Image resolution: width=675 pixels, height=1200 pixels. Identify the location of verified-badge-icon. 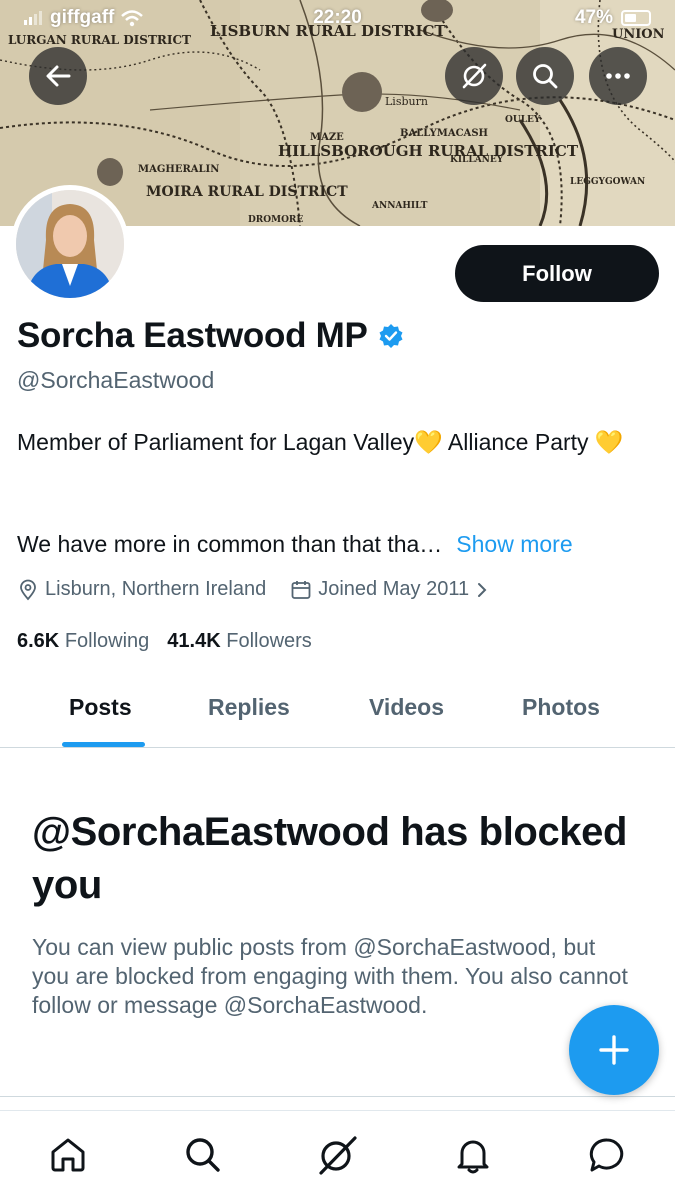
(391, 336).